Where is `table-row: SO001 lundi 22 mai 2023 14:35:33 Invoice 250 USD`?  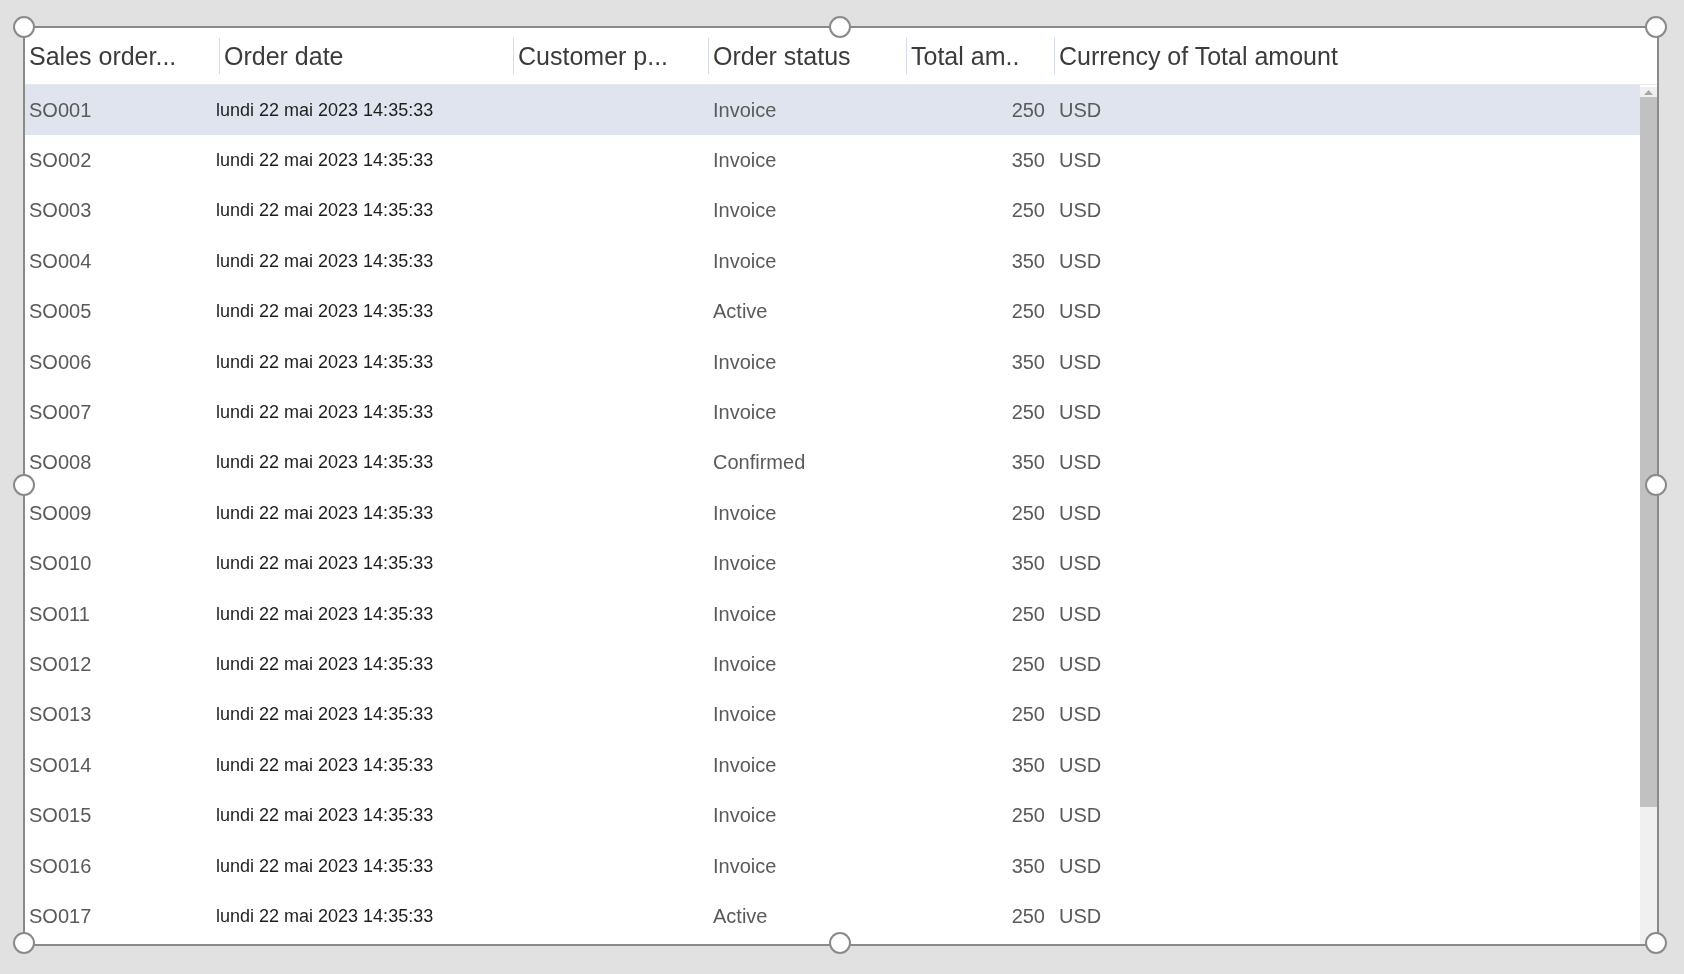
table-row: SO001 lundi 22 mai 2023 14:35:33 Invoice 250 USD is located at coordinates (832, 110).